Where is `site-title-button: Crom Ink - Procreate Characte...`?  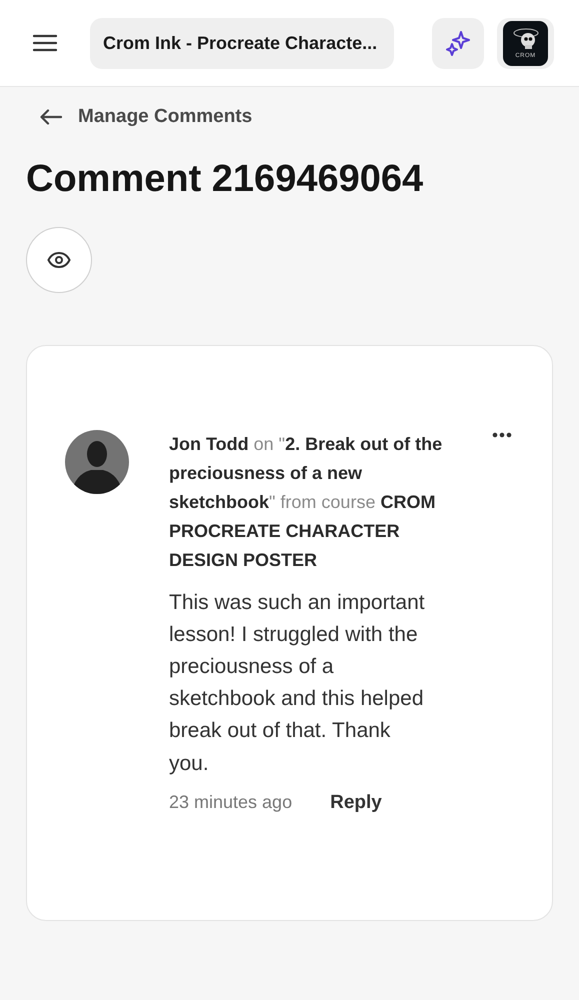 site-title-button: Crom Ink - Procreate Characte... is located at coordinates (242, 43).